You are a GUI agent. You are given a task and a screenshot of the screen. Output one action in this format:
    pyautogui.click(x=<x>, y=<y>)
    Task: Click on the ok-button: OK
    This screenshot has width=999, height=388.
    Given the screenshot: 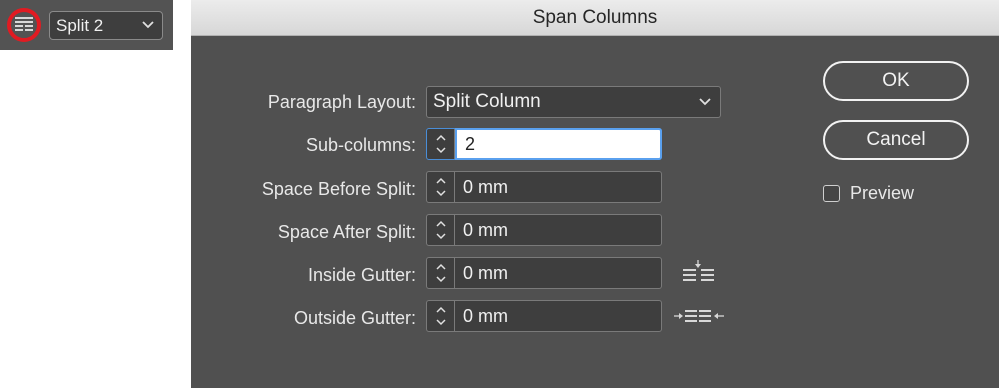 What is the action you would take?
    pyautogui.click(x=896, y=81)
    